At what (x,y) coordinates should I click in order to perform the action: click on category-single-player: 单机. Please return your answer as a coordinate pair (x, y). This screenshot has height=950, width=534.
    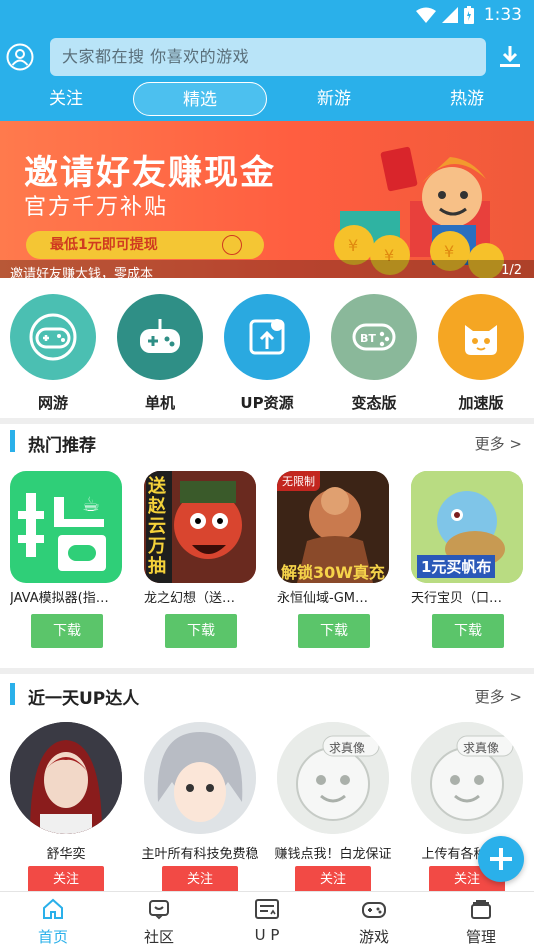
    Looking at the image, I should click on (160, 353).